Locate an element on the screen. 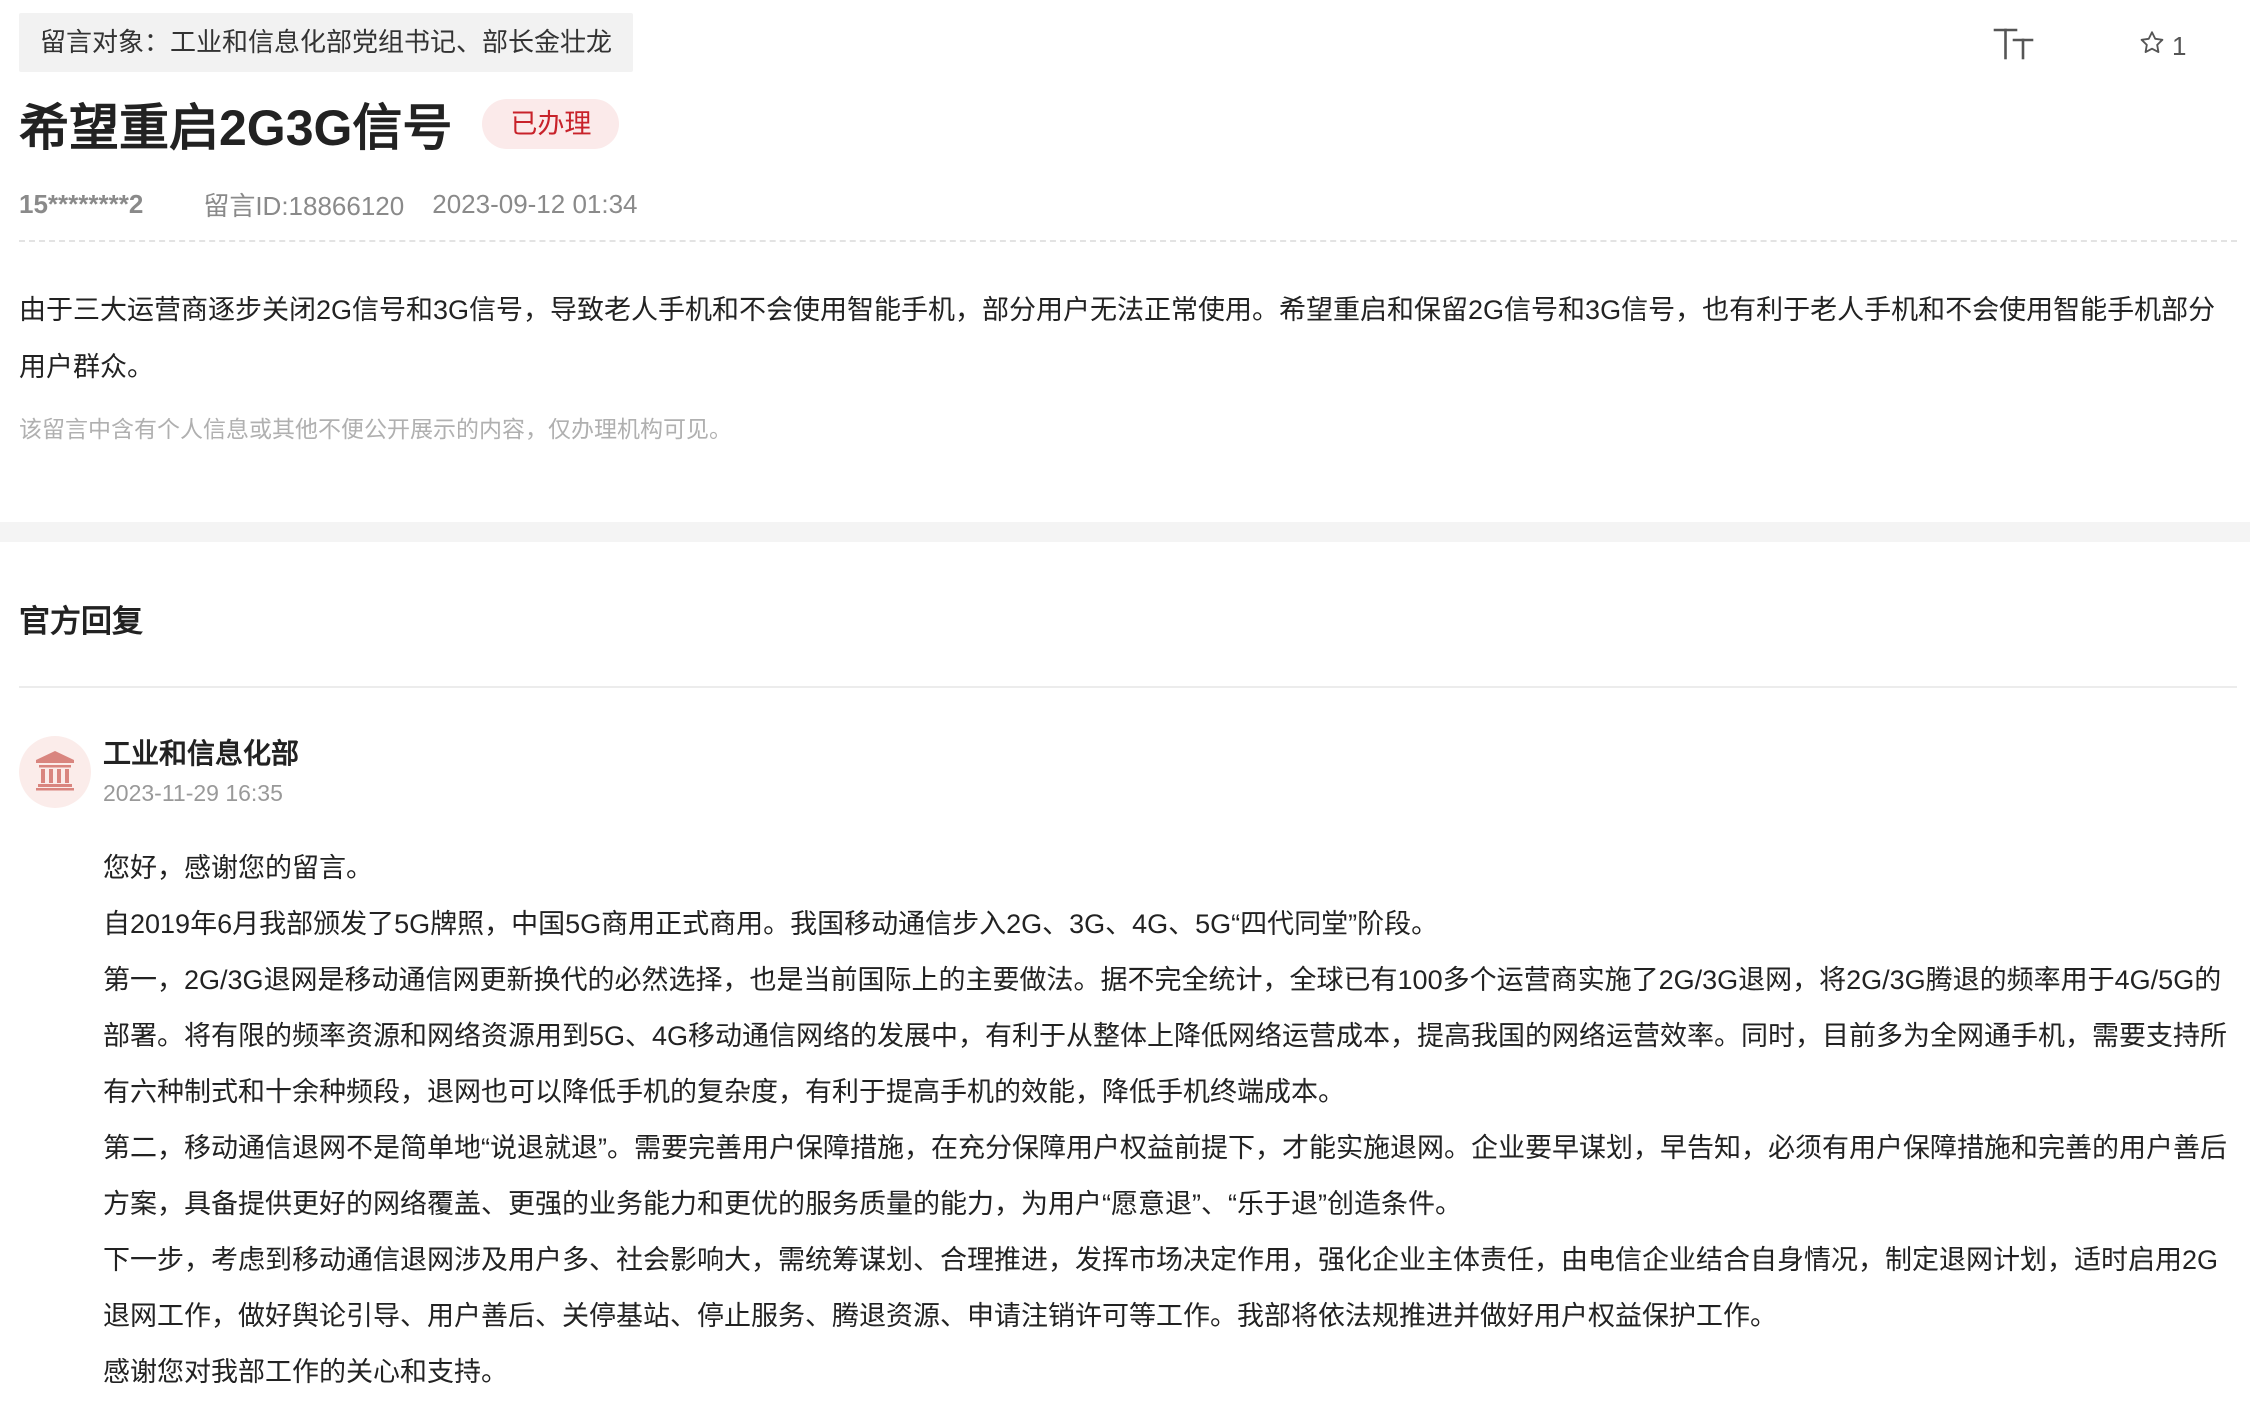 The height and width of the screenshot is (1408, 2250). government-building-icon is located at coordinates (55, 772).